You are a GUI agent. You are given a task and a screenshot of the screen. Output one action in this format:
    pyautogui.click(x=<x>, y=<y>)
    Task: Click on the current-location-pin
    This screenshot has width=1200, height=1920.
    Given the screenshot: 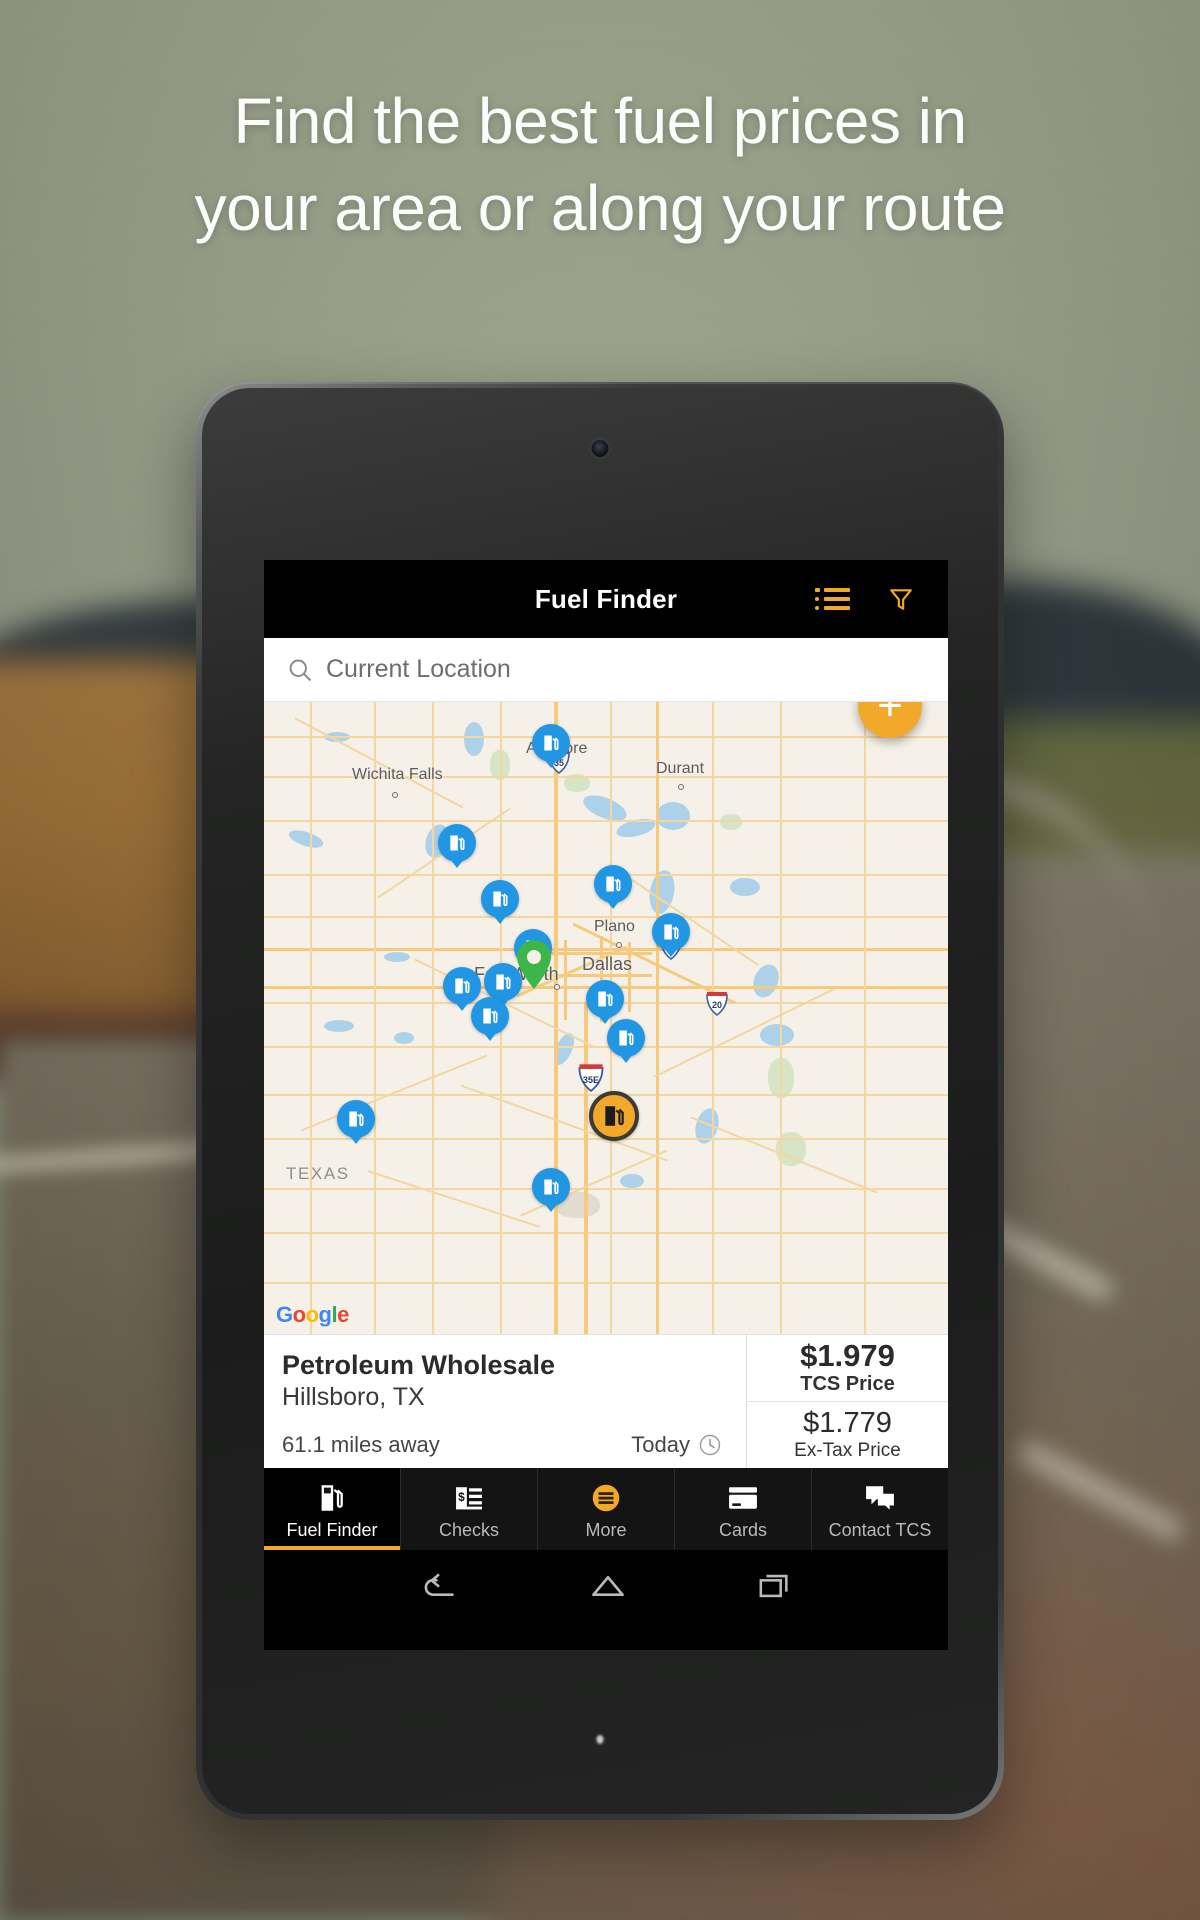 What is the action you would take?
    pyautogui.click(x=534, y=964)
    